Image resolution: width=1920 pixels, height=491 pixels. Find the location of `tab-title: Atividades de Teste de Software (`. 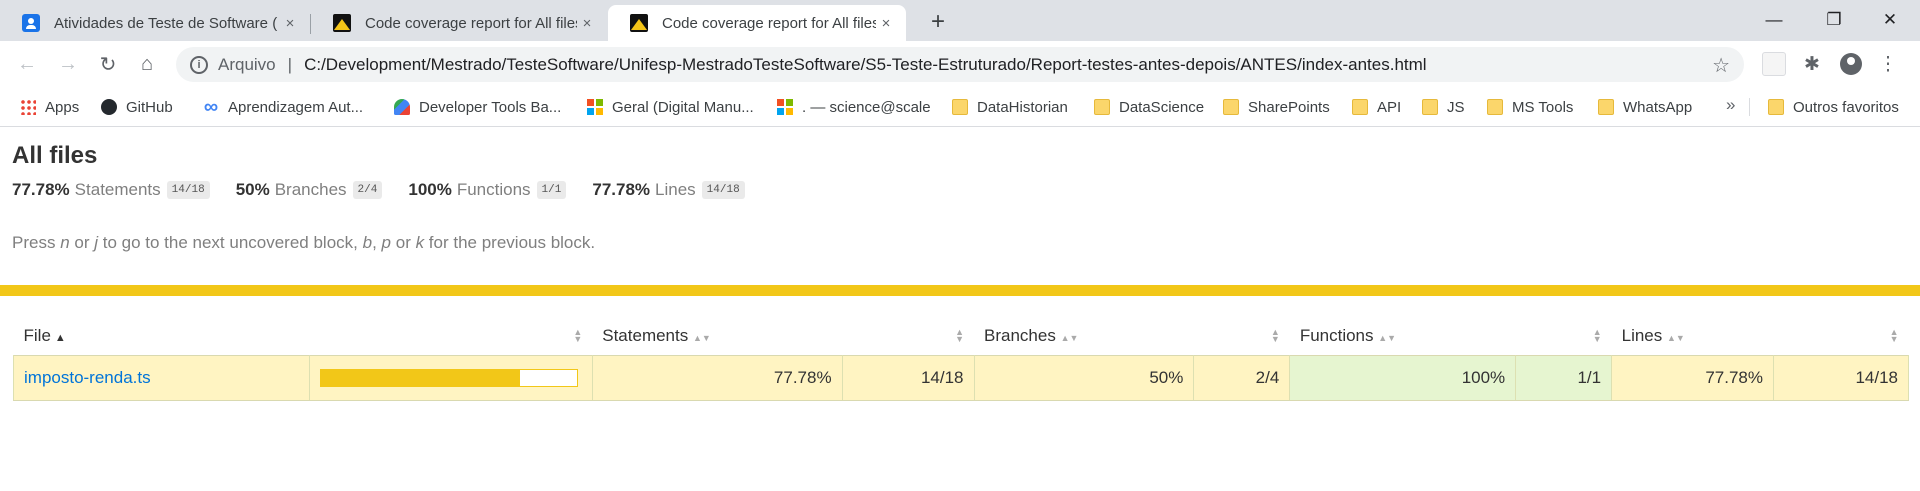

tab-title: Atividades de Teste de Software ( is located at coordinates (166, 23).